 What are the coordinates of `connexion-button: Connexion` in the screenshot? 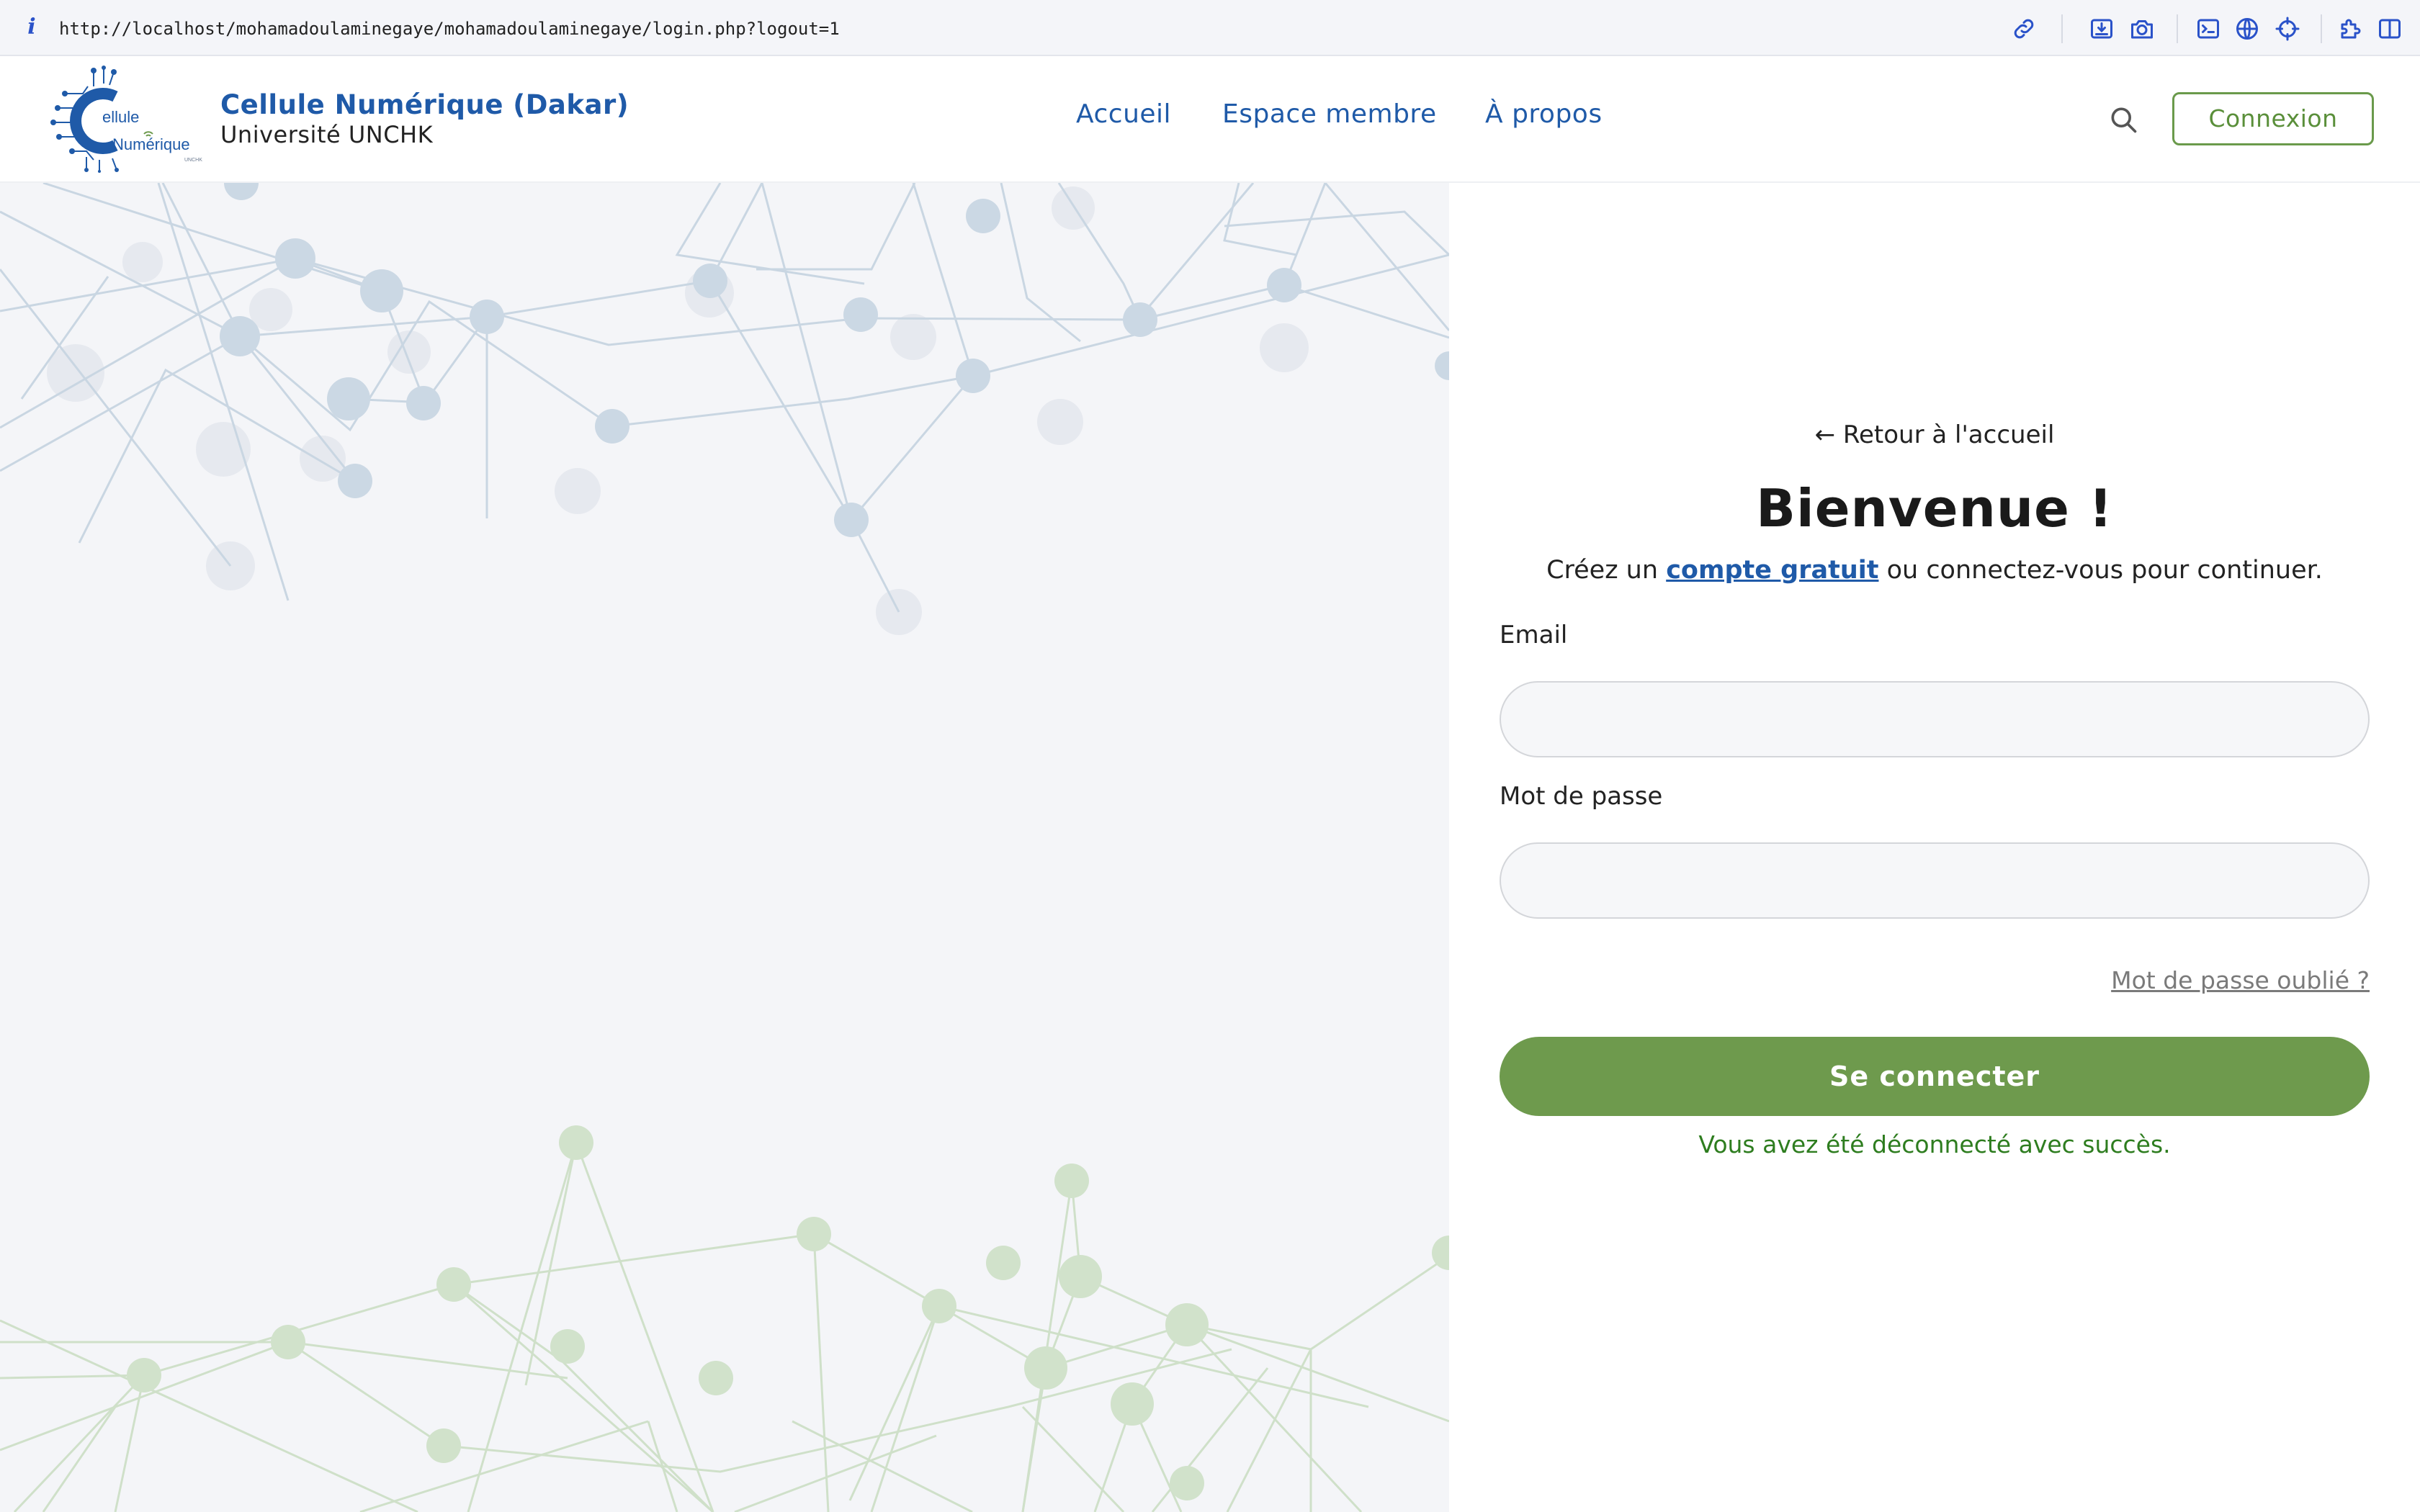 It's located at (2273, 118).